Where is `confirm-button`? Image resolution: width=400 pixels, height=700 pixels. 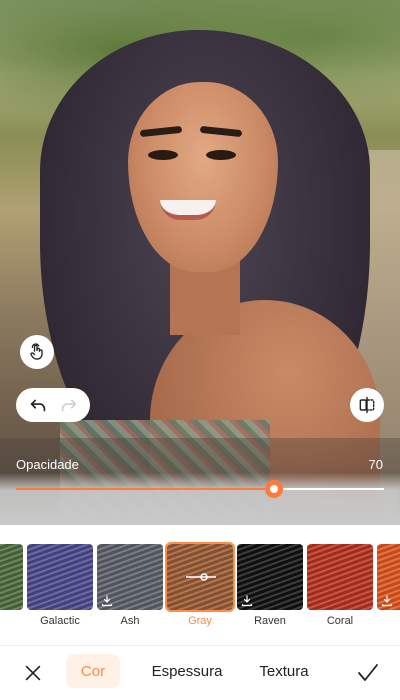
confirm-button is located at coordinates (368, 673).